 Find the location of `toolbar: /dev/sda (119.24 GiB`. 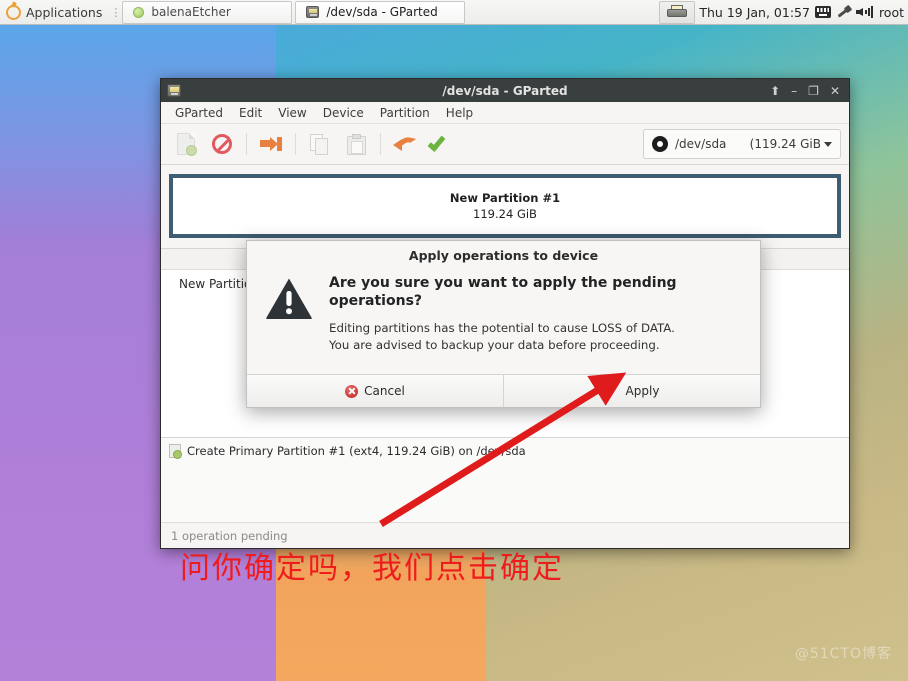

toolbar: /dev/sda (119.24 GiB is located at coordinates (505, 144).